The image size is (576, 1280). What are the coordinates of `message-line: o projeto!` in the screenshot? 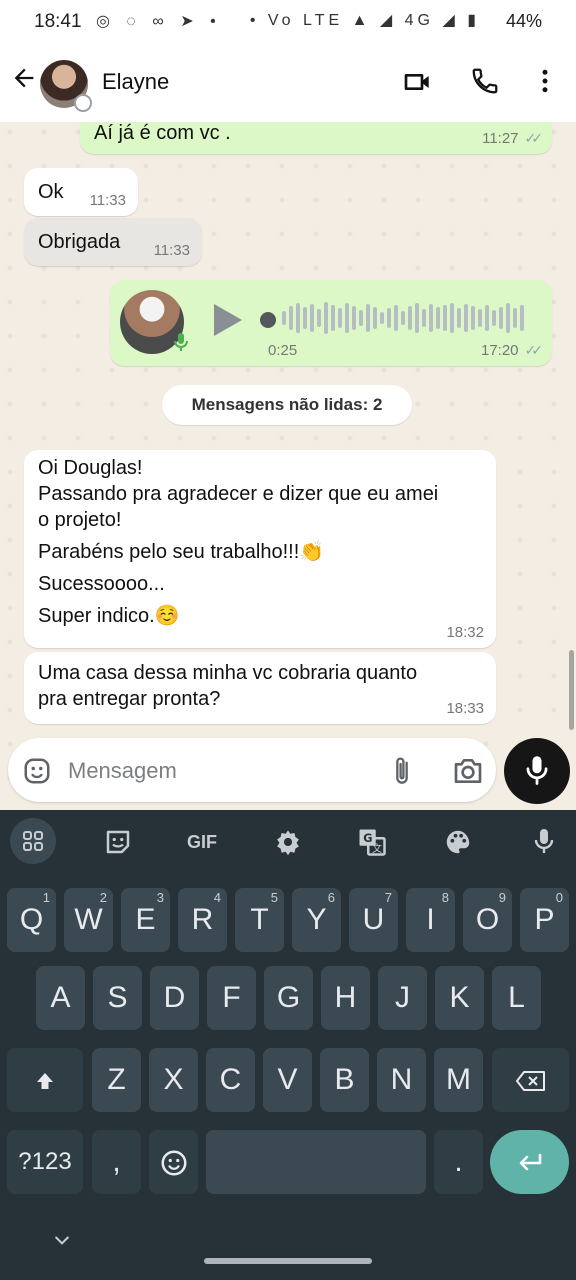 It's located at (80, 520).